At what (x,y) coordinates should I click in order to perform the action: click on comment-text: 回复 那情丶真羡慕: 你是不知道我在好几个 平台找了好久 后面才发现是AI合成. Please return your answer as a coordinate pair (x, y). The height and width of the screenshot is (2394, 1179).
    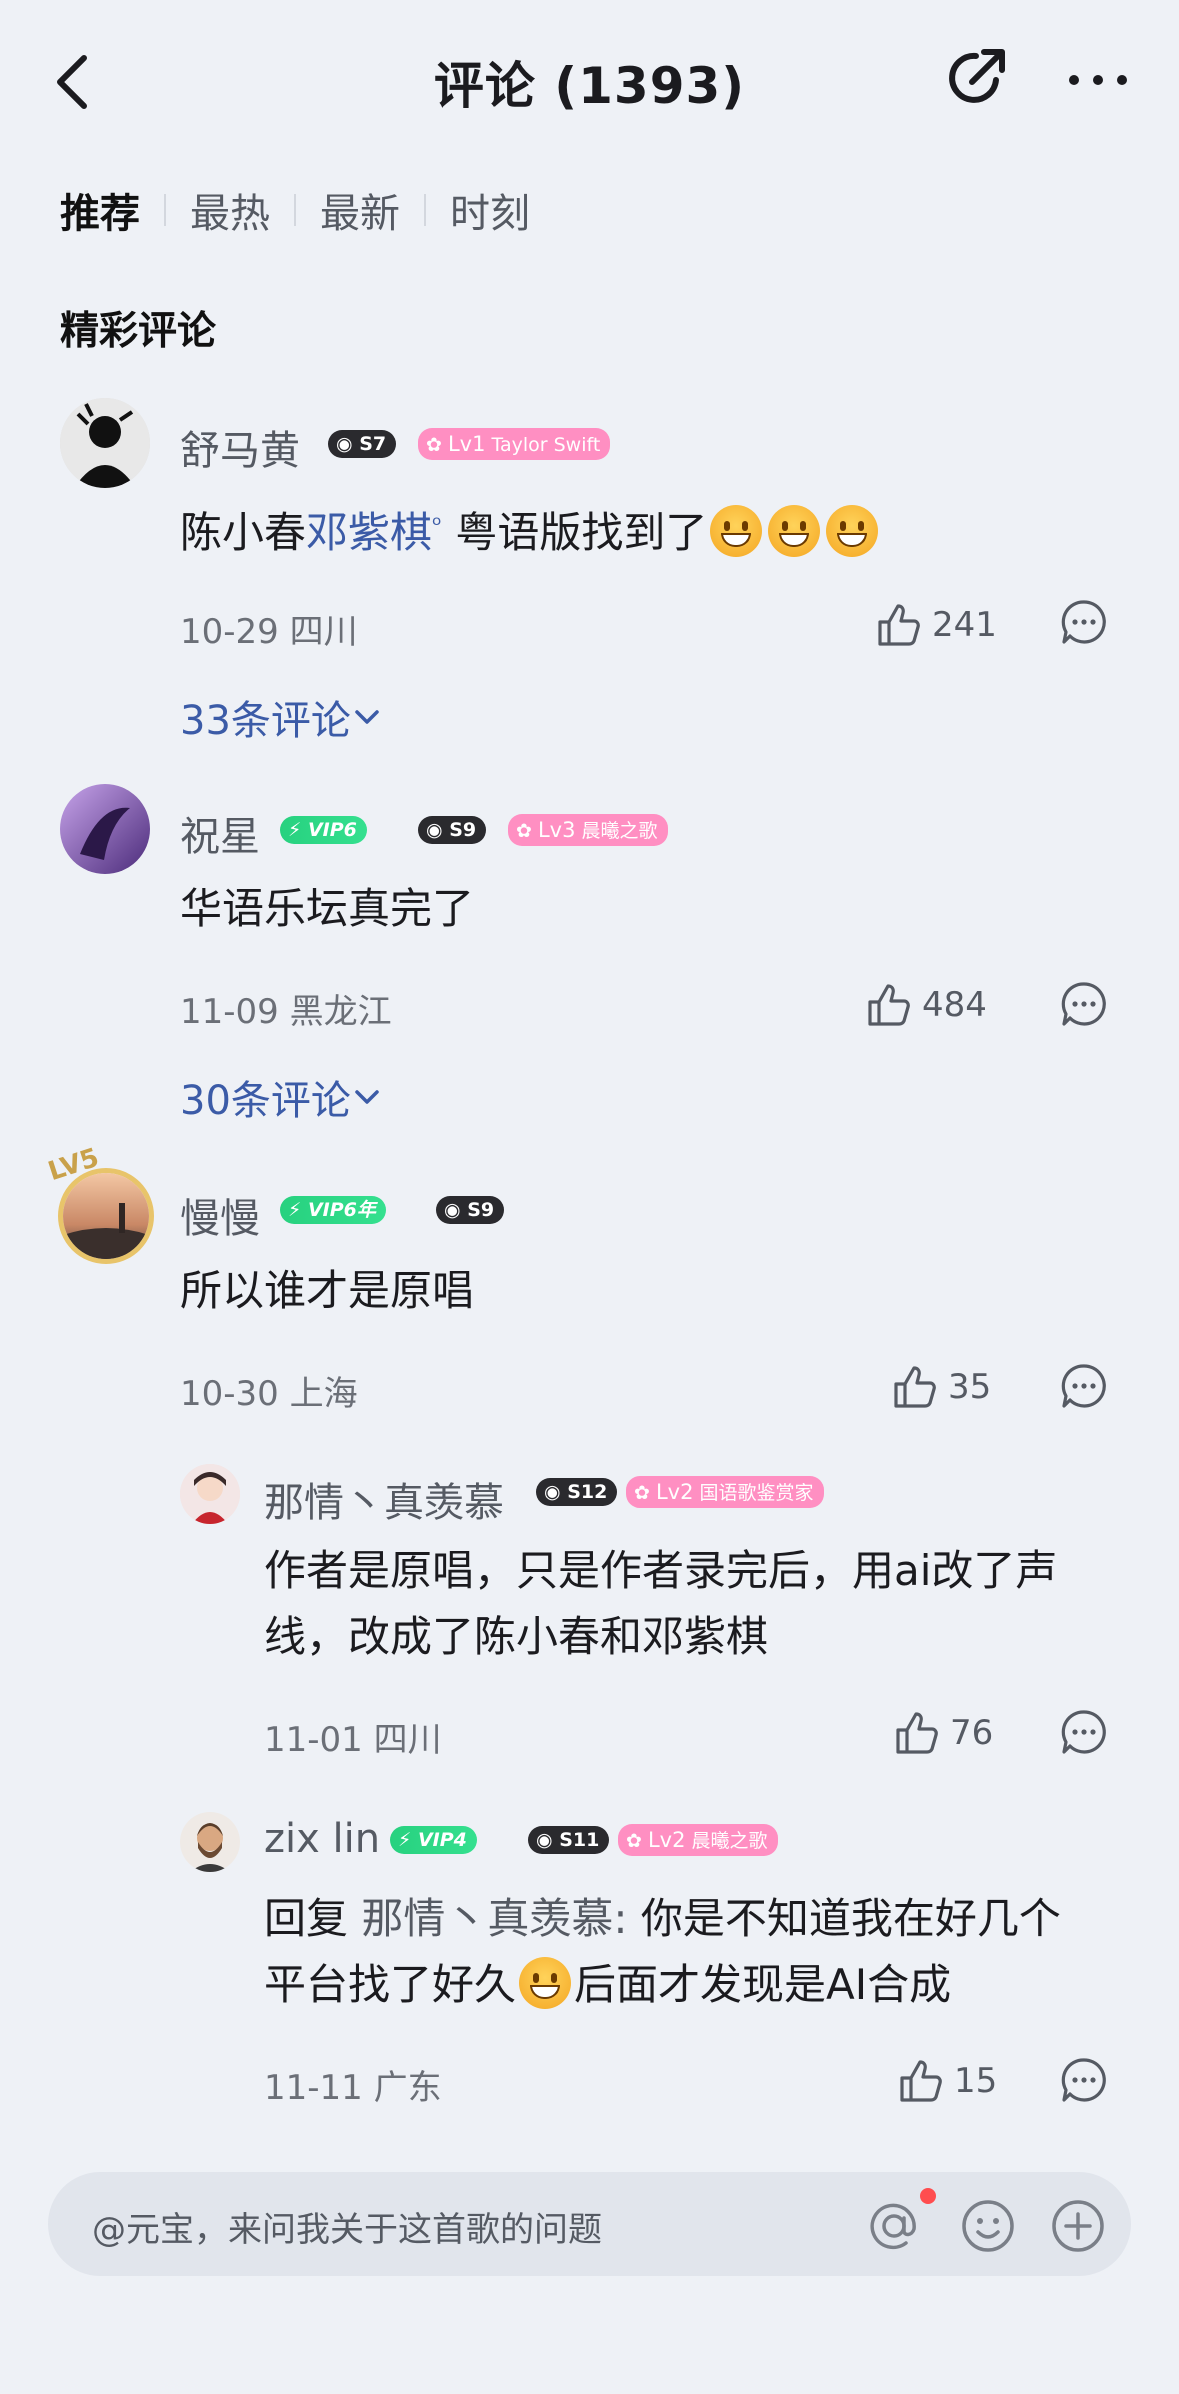
    Looking at the image, I should click on (704, 1952).